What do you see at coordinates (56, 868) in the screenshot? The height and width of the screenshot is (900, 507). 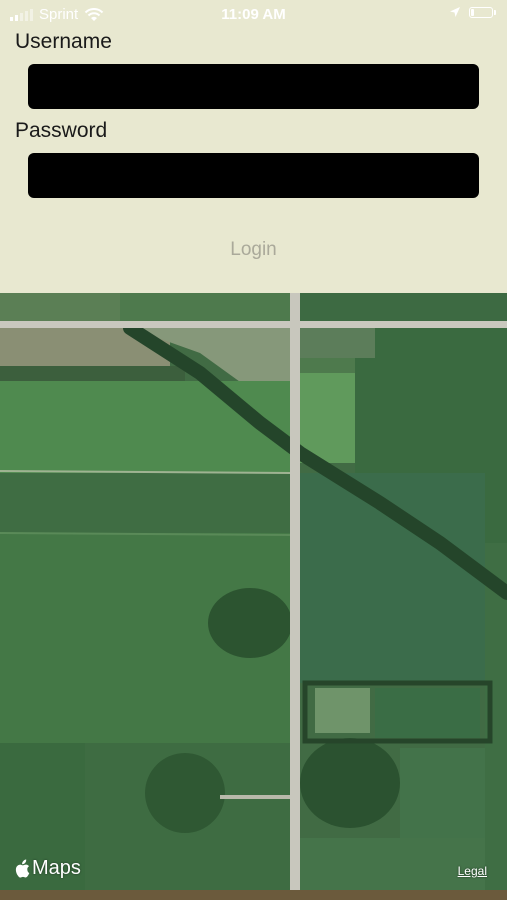 I see `maps-label: Maps` at bounding box center [56, 868].